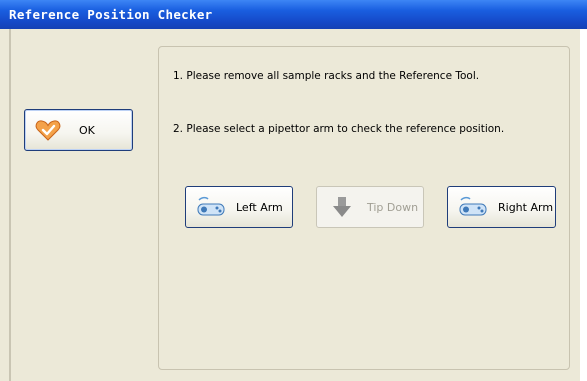 Image resolution: width=587 pixels, height=381 pixels. I want to click on left-arm-button: Left Arm, so click(239, 207).